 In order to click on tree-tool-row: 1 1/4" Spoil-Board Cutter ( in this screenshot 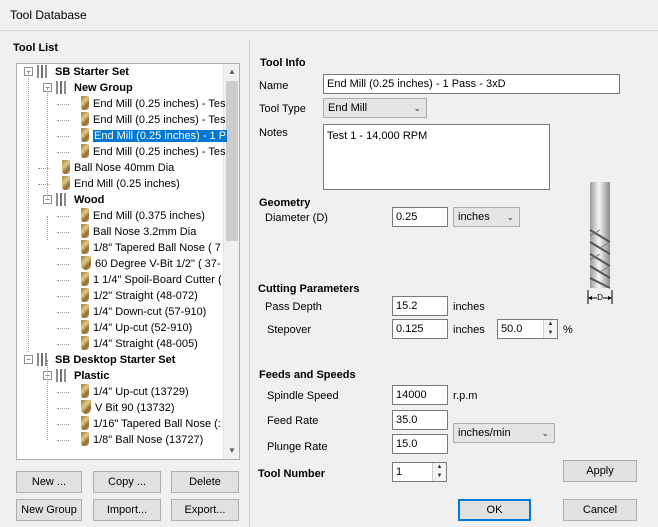, I will do `click(151, 280)`.